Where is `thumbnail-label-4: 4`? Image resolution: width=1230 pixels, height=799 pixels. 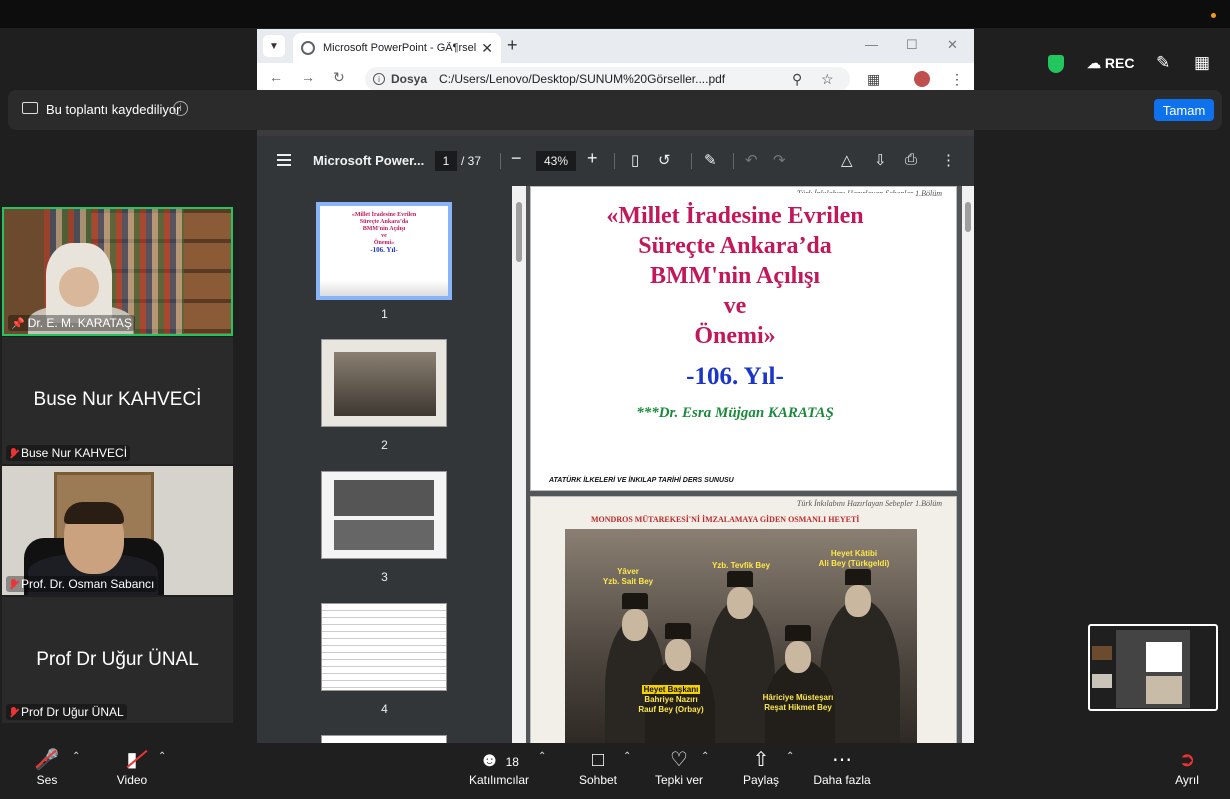
thumbnail-label-4: 4 is located at coordinates (384, 709).